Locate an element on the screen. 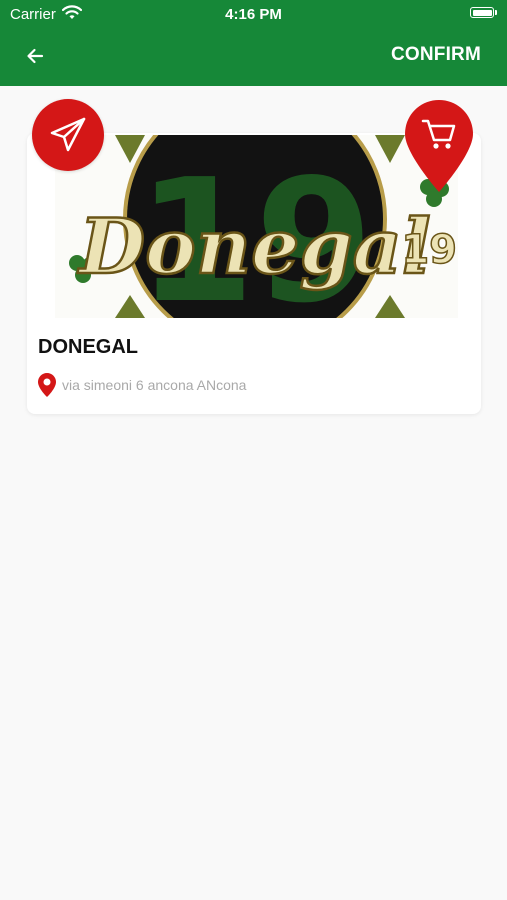 This screenshot has width=507, height=900. battery-icon is located at coordinates (482, 12).